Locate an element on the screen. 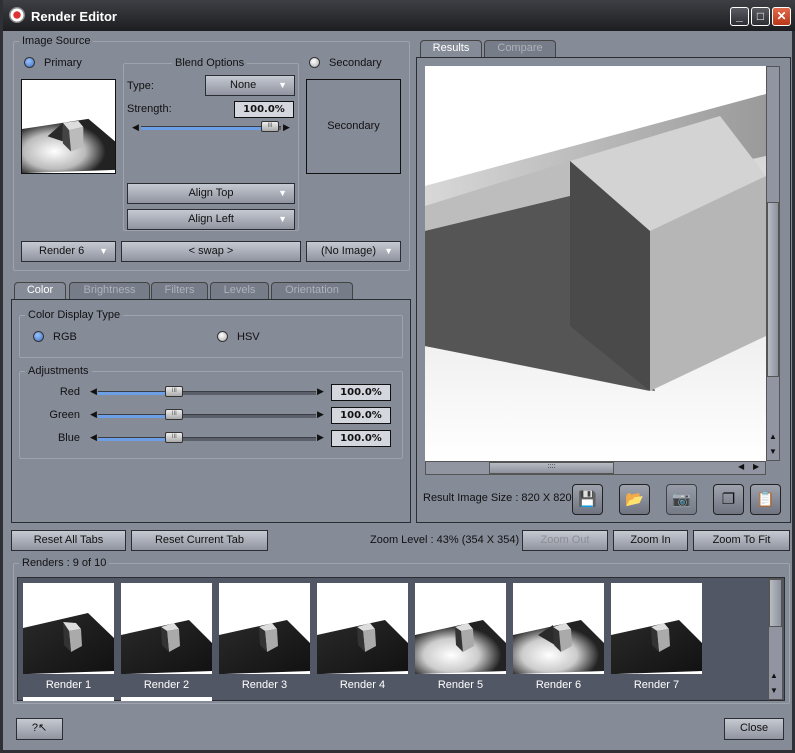 This screenshot has height=753, width=795. copy-icon: ❐ is located at coordinates (728, 499).